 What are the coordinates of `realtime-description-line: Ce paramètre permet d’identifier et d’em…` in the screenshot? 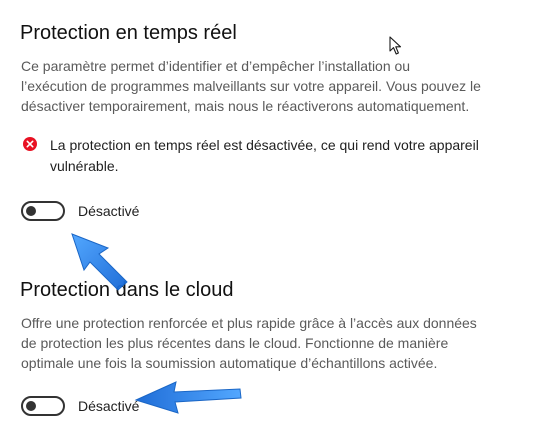 It's located at (216, 66).